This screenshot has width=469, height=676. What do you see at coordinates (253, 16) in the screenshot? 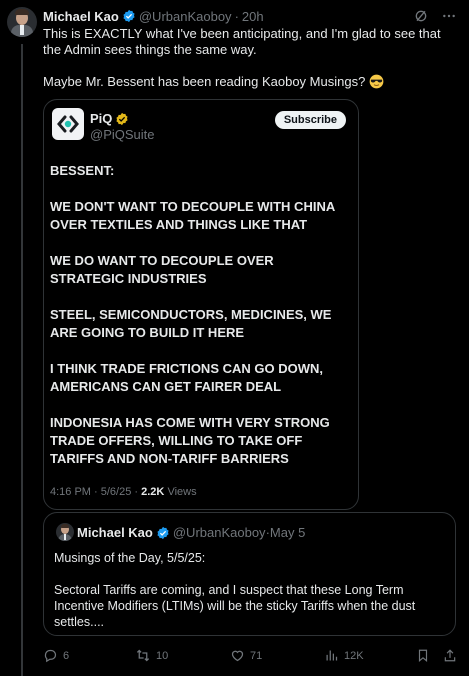
I see `tweet-timestamp: 20h` at bounding box center [253, 16].